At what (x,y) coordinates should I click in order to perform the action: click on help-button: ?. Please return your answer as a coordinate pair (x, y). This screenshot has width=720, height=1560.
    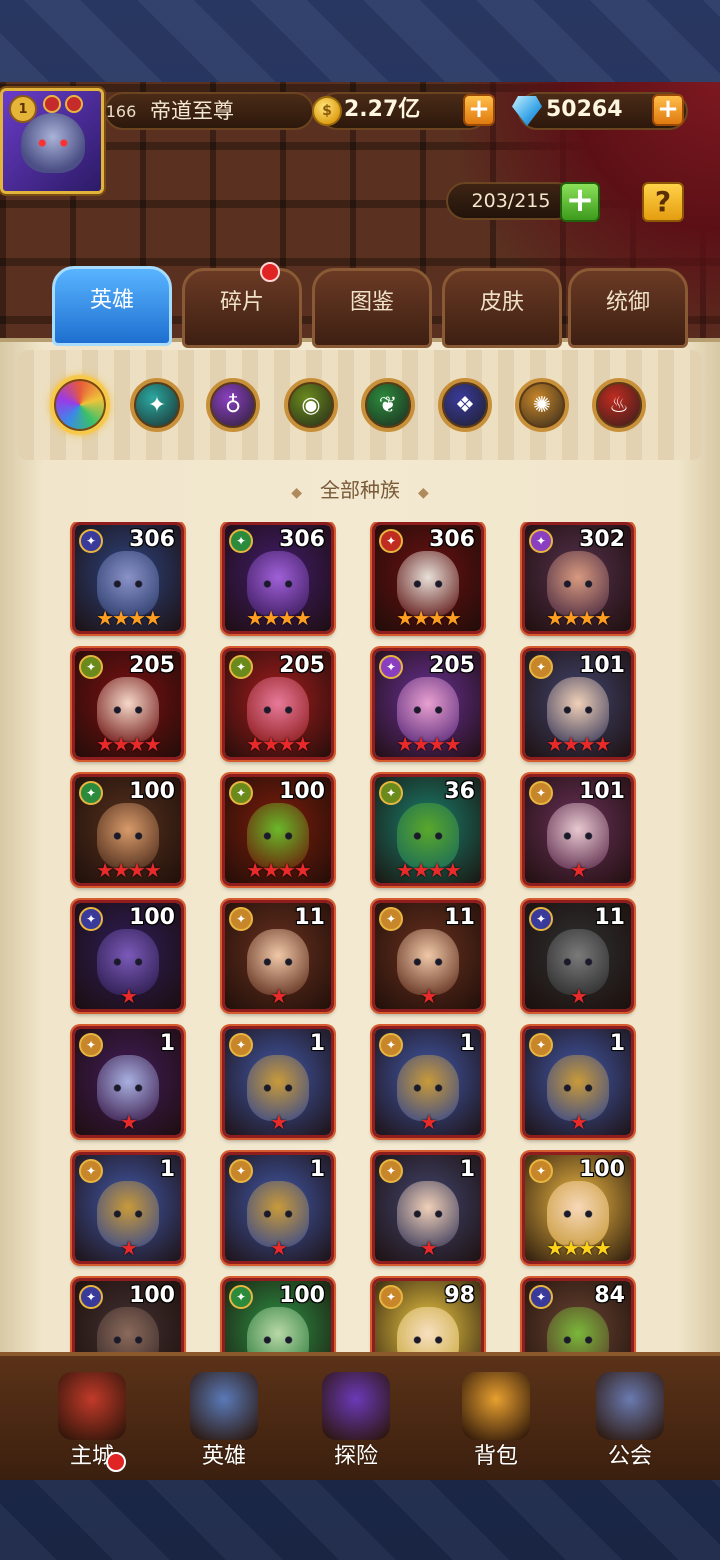
    Looking at the image, I should click on (663, 202).